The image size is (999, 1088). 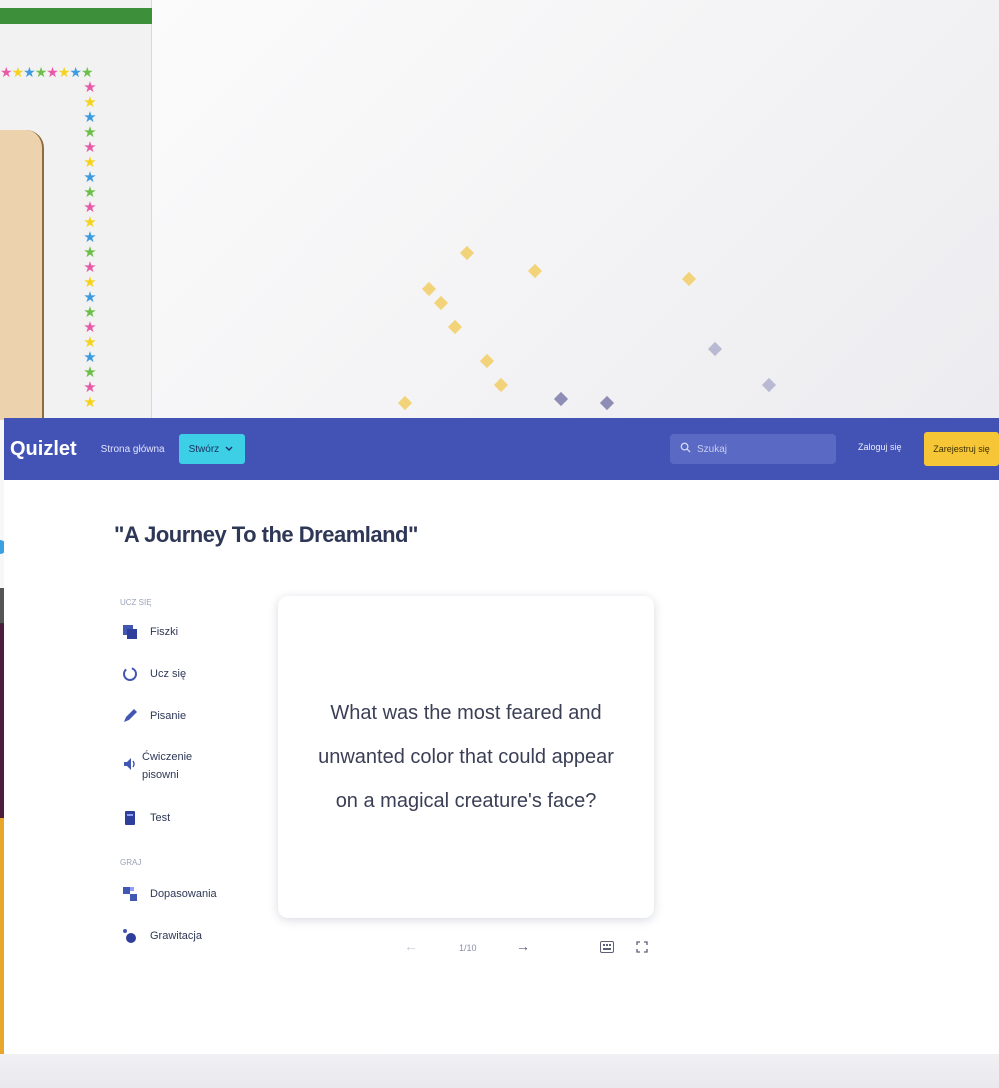 What do you see at coordinates (130, 764) in the screenshot?
I see `spell-icon` at bounding box center [130, 764].